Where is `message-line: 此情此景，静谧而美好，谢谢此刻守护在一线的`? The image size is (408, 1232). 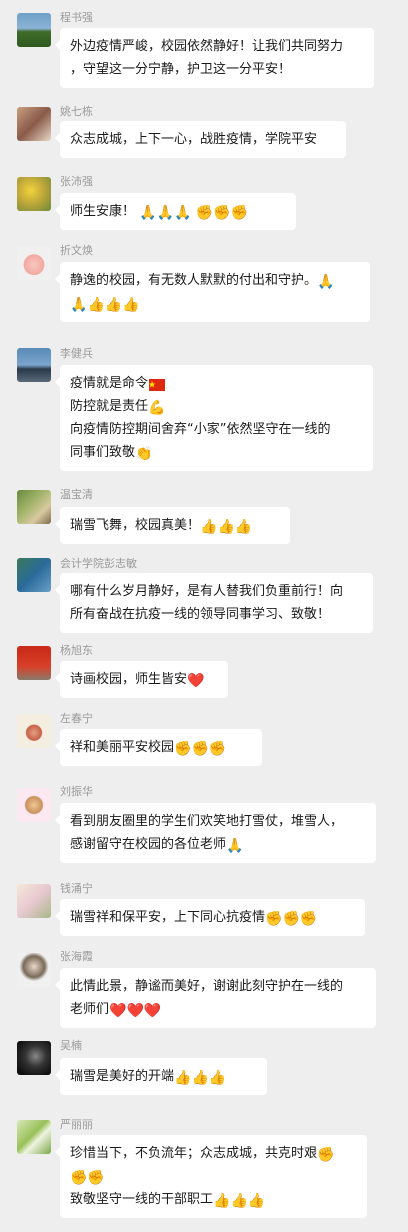
message-line: 此情此景，静谧而美好，谢谢此刻守护在一线的 is located at coordinates (207, 986).